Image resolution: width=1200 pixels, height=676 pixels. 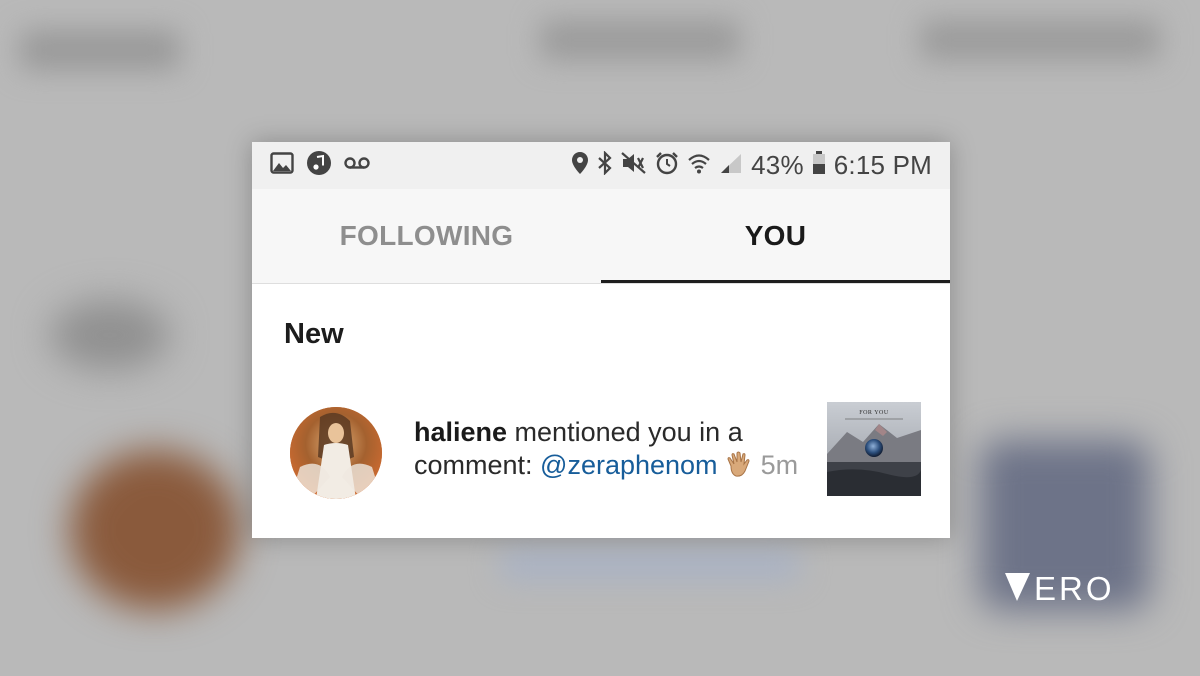 What do you see at coordinates (775, 236) in the screenshot?
I see `tab-you: YOU` at bounding box center [775, 236].